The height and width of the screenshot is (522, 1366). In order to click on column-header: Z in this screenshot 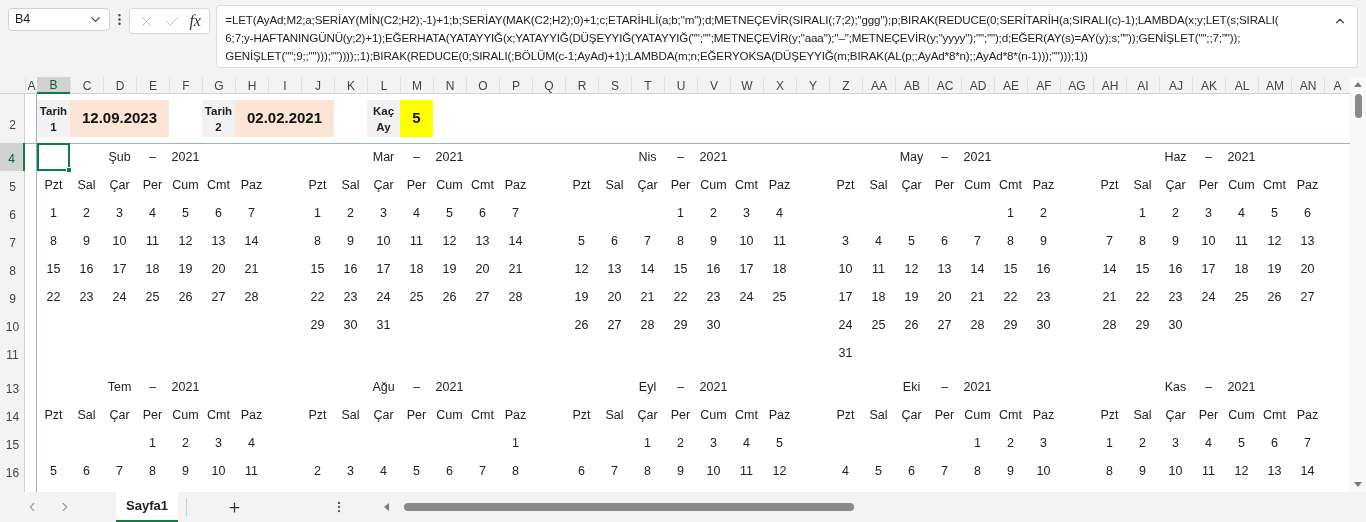, I will do `click(845, 85)`.